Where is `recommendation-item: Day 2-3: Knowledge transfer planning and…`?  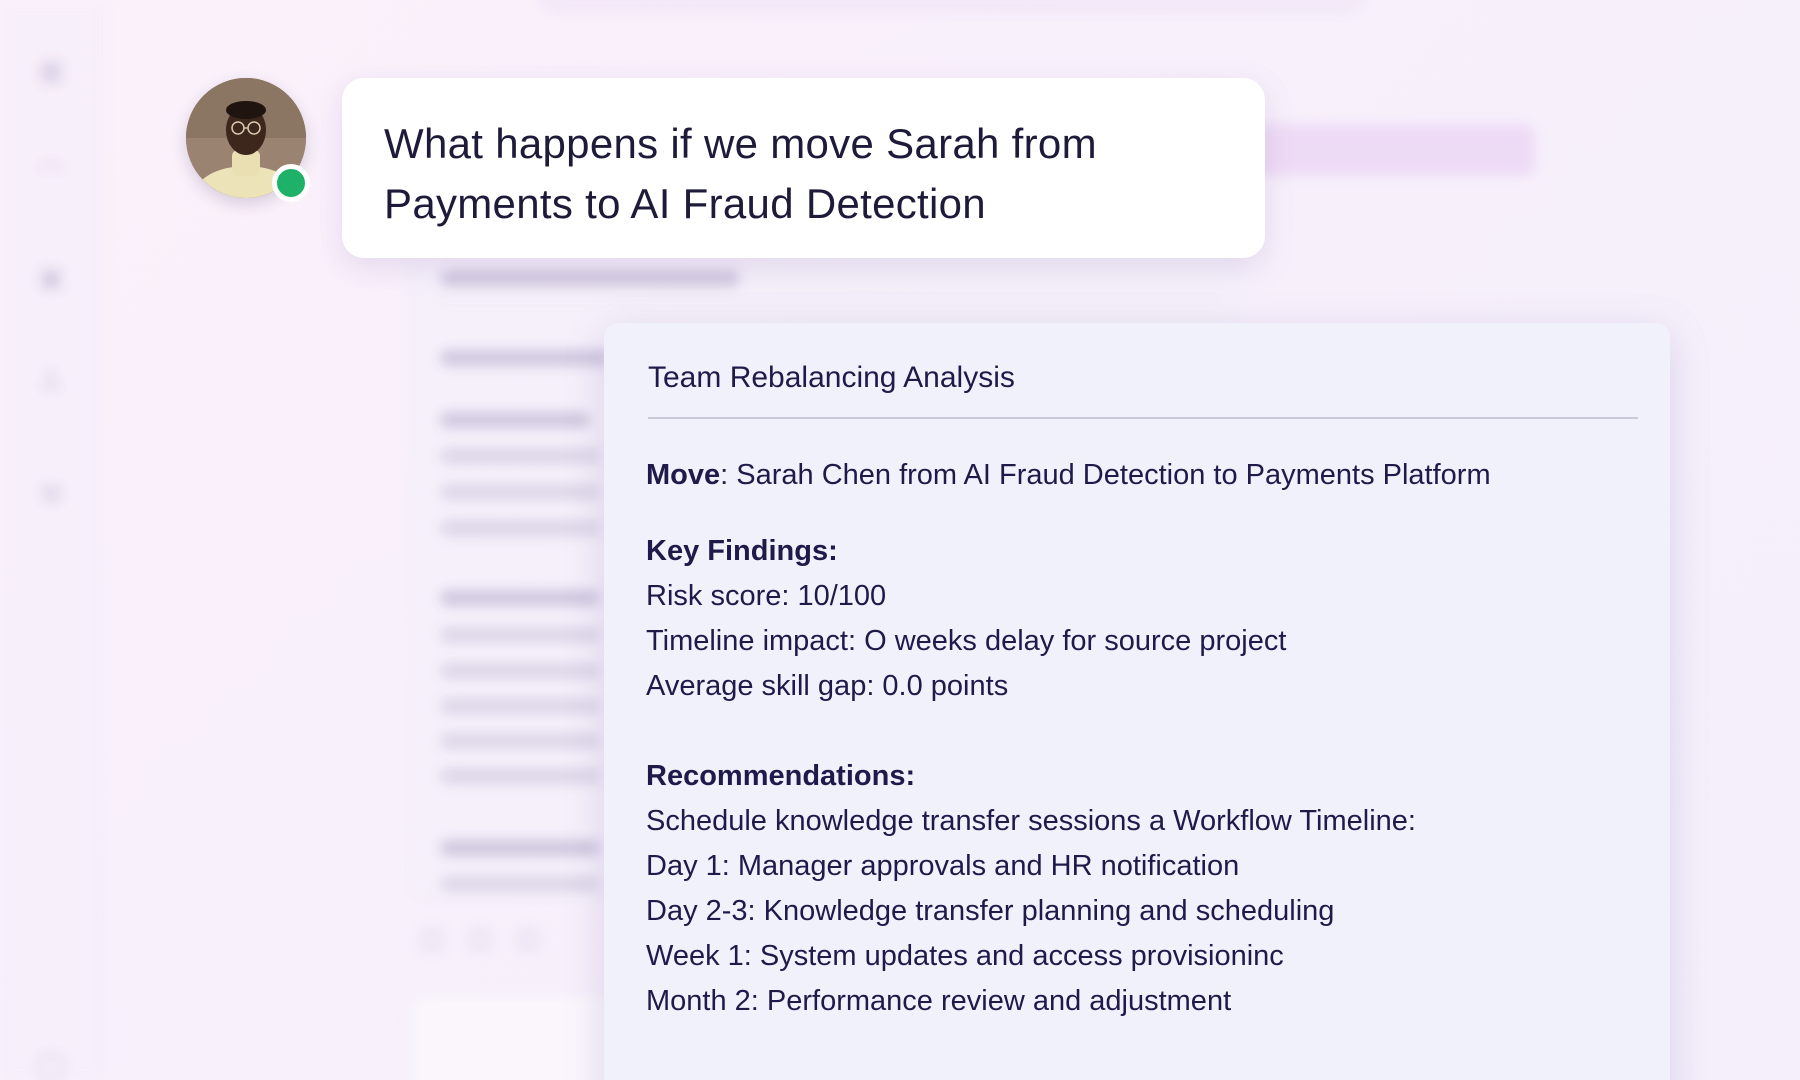
recommendation-item: Day 2-3: Knowledge transfer planning and… is located at coordinates (990, 911).